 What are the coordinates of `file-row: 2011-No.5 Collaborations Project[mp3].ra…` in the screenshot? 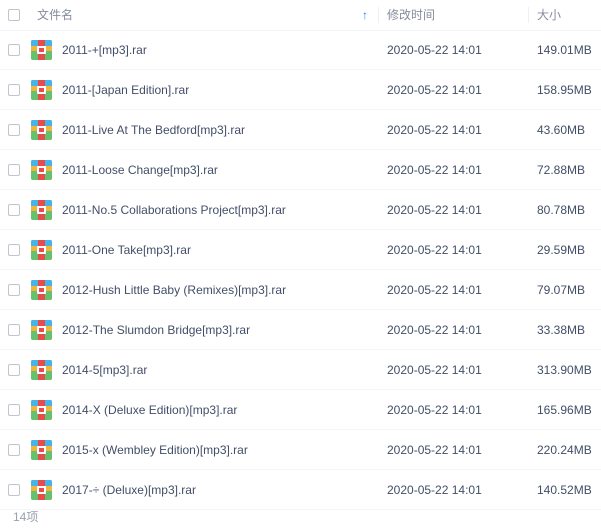 It's located at (300, 210).